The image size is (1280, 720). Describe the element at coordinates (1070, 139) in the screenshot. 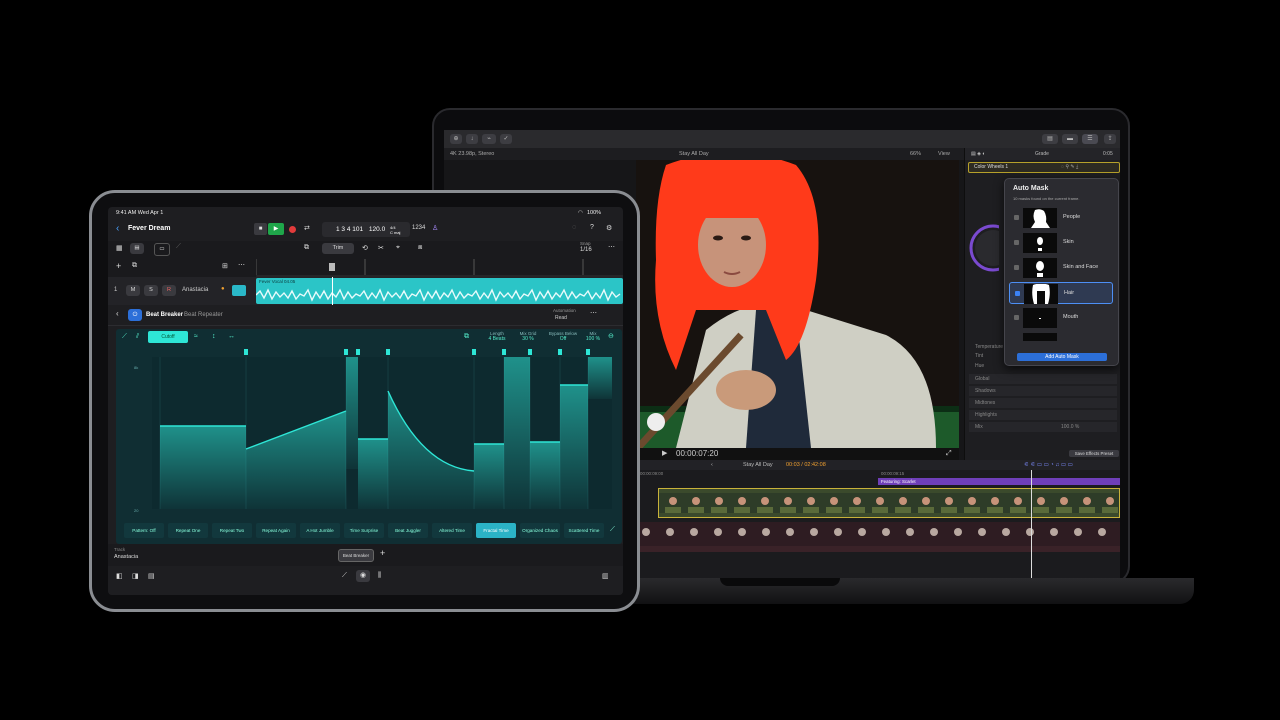

I see `layout-timeline-icon: ▬` at that location.